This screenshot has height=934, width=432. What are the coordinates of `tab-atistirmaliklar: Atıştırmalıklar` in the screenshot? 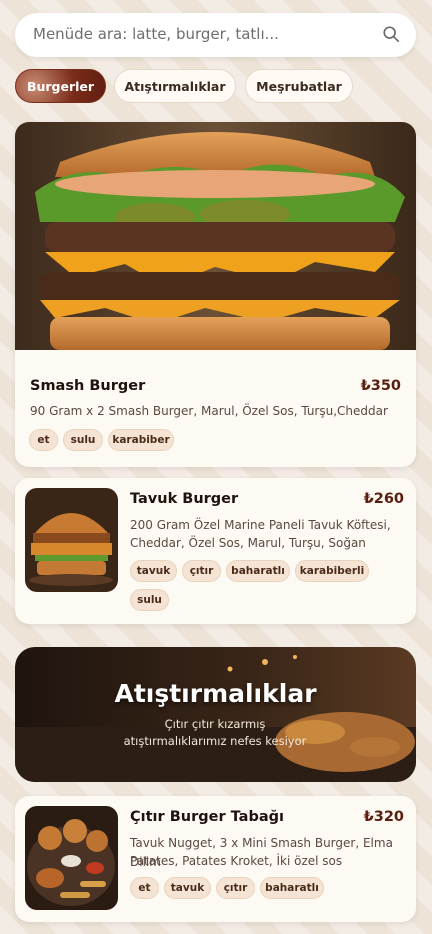 It's located at (175, 86).